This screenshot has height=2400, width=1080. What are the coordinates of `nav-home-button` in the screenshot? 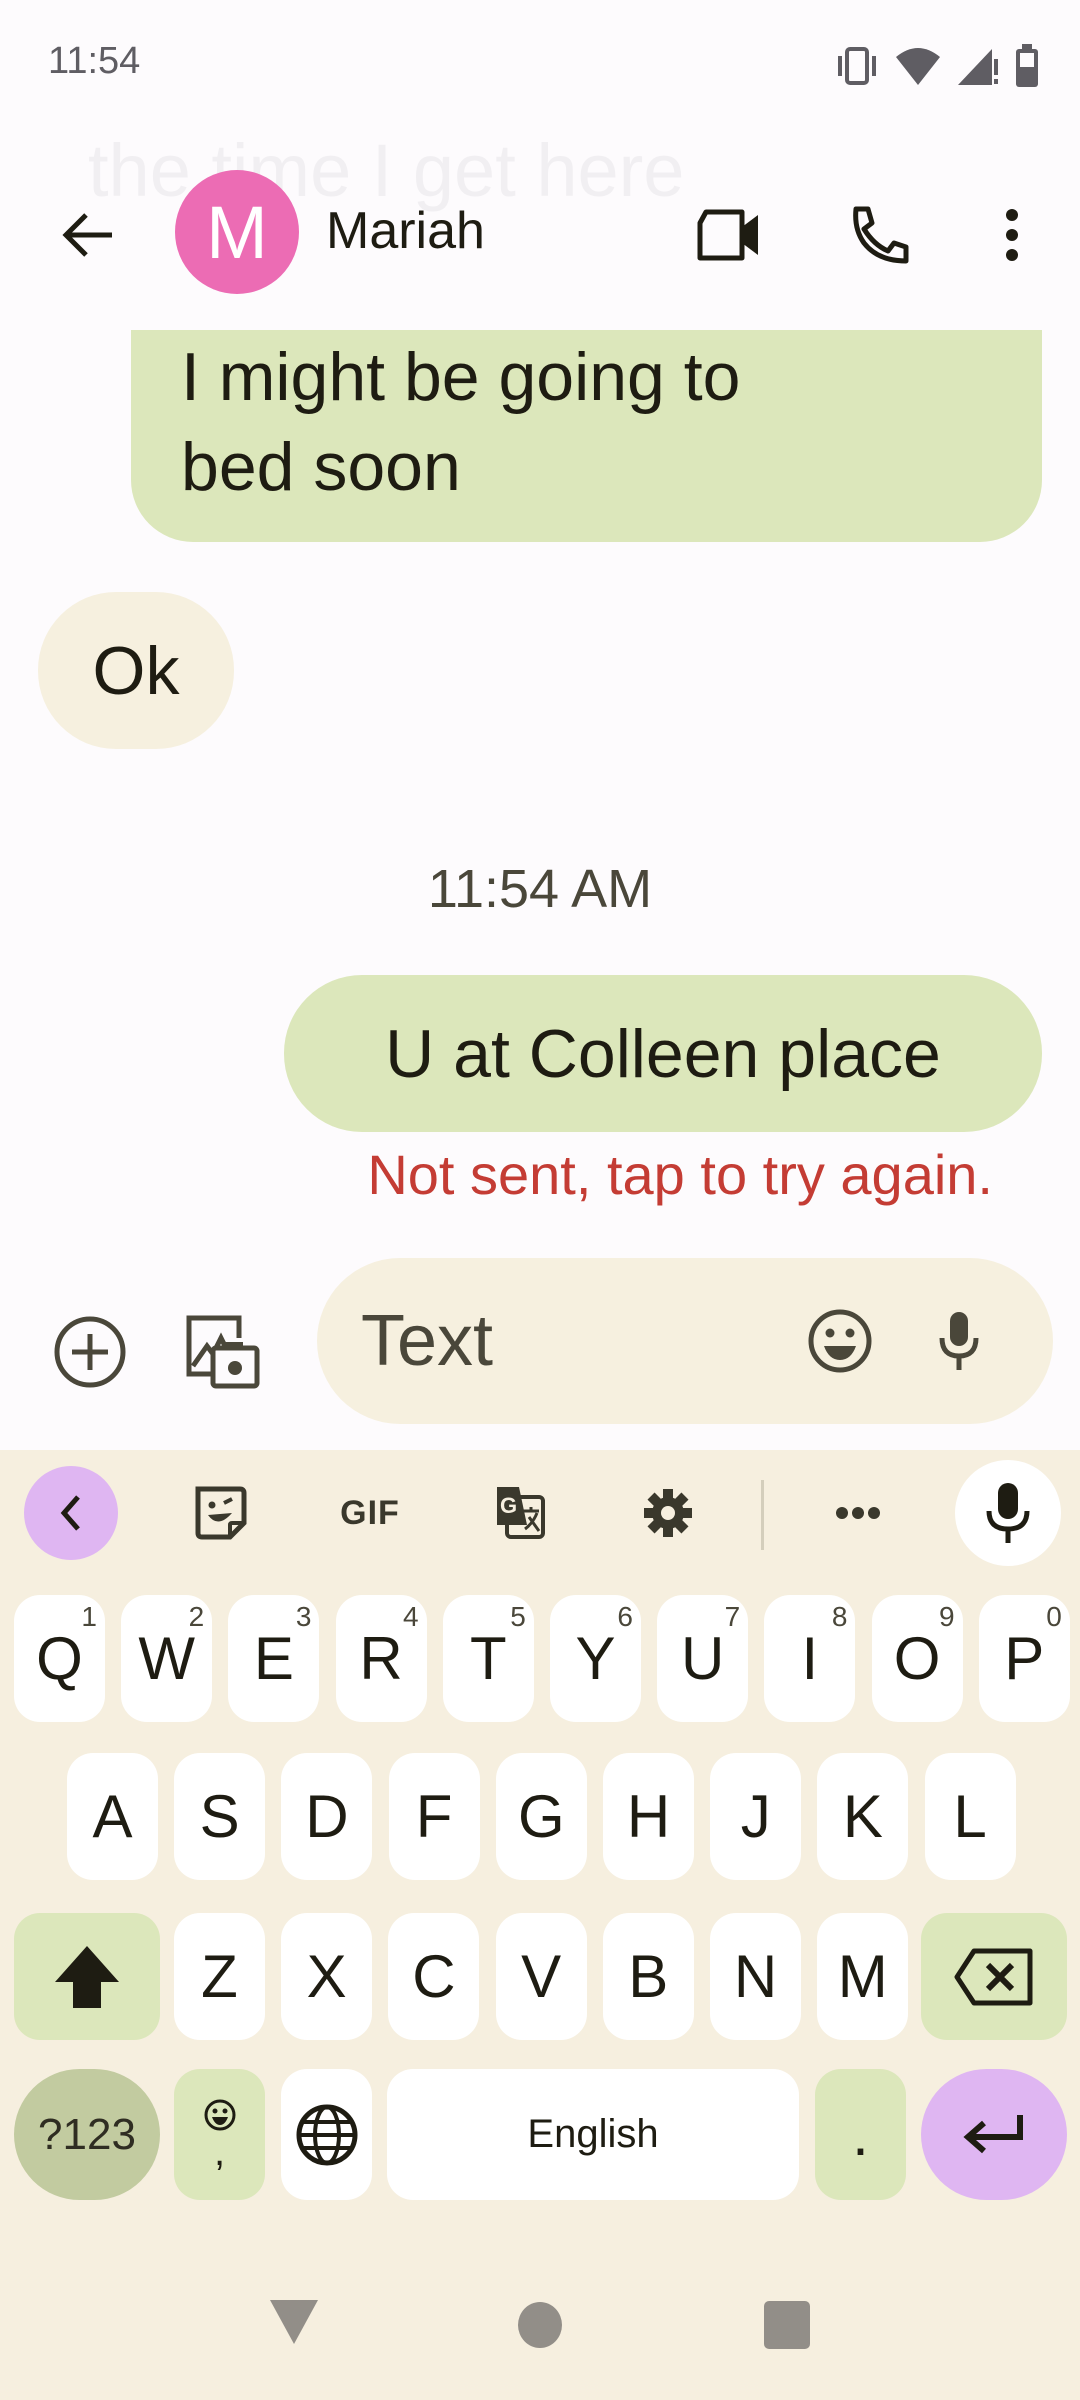 It's located at (540, 2325).